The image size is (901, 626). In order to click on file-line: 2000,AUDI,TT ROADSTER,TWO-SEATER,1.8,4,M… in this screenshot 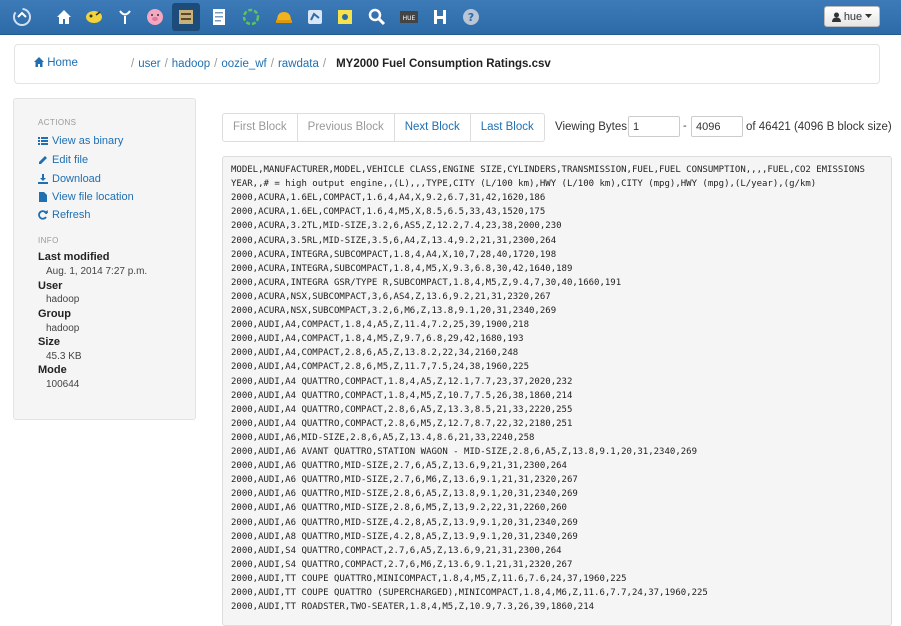, I will do `click(413, 607)`.